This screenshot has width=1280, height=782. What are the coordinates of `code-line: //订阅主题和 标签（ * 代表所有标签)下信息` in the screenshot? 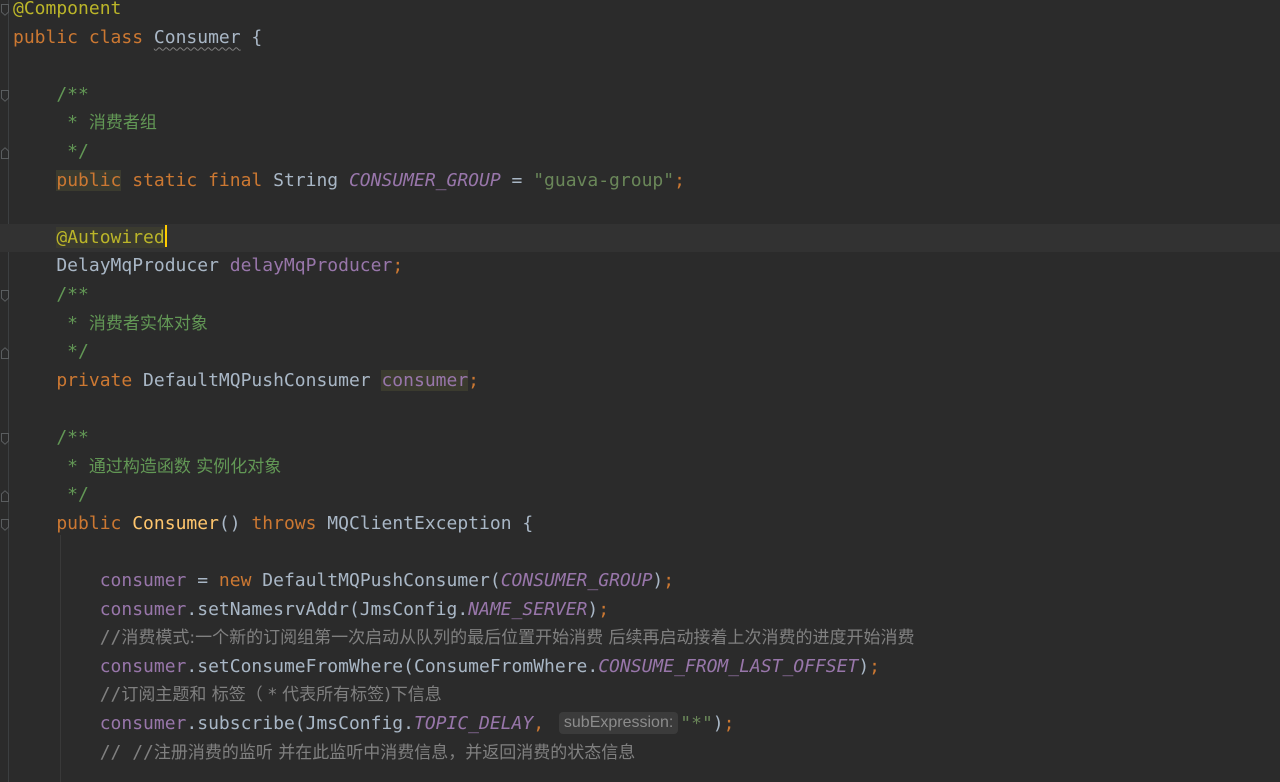 It's located at (646, 695).